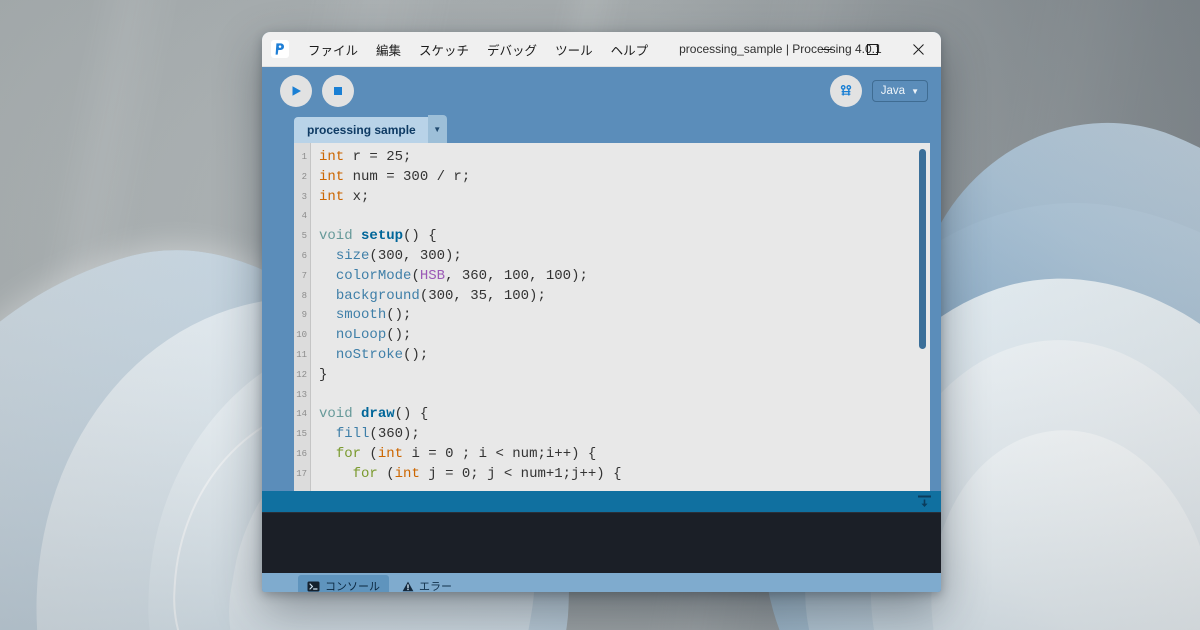  I want to click on line-number: 7, so click(304, 275).